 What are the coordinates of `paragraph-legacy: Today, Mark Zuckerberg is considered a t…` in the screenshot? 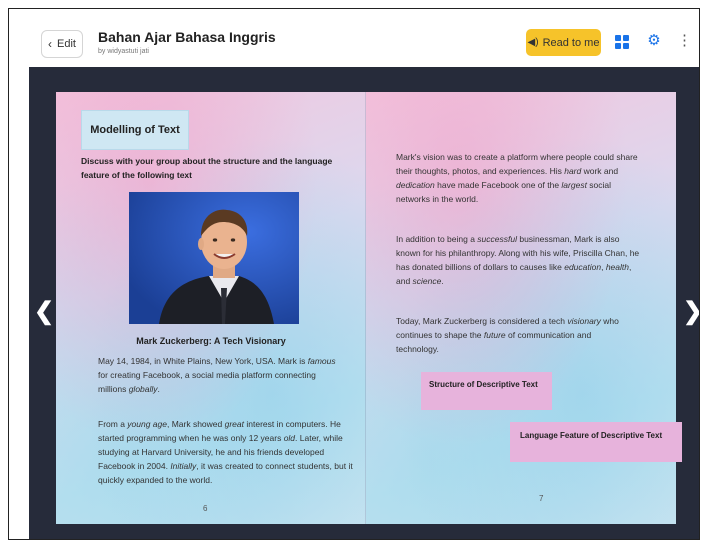 It's located at (507, 335).